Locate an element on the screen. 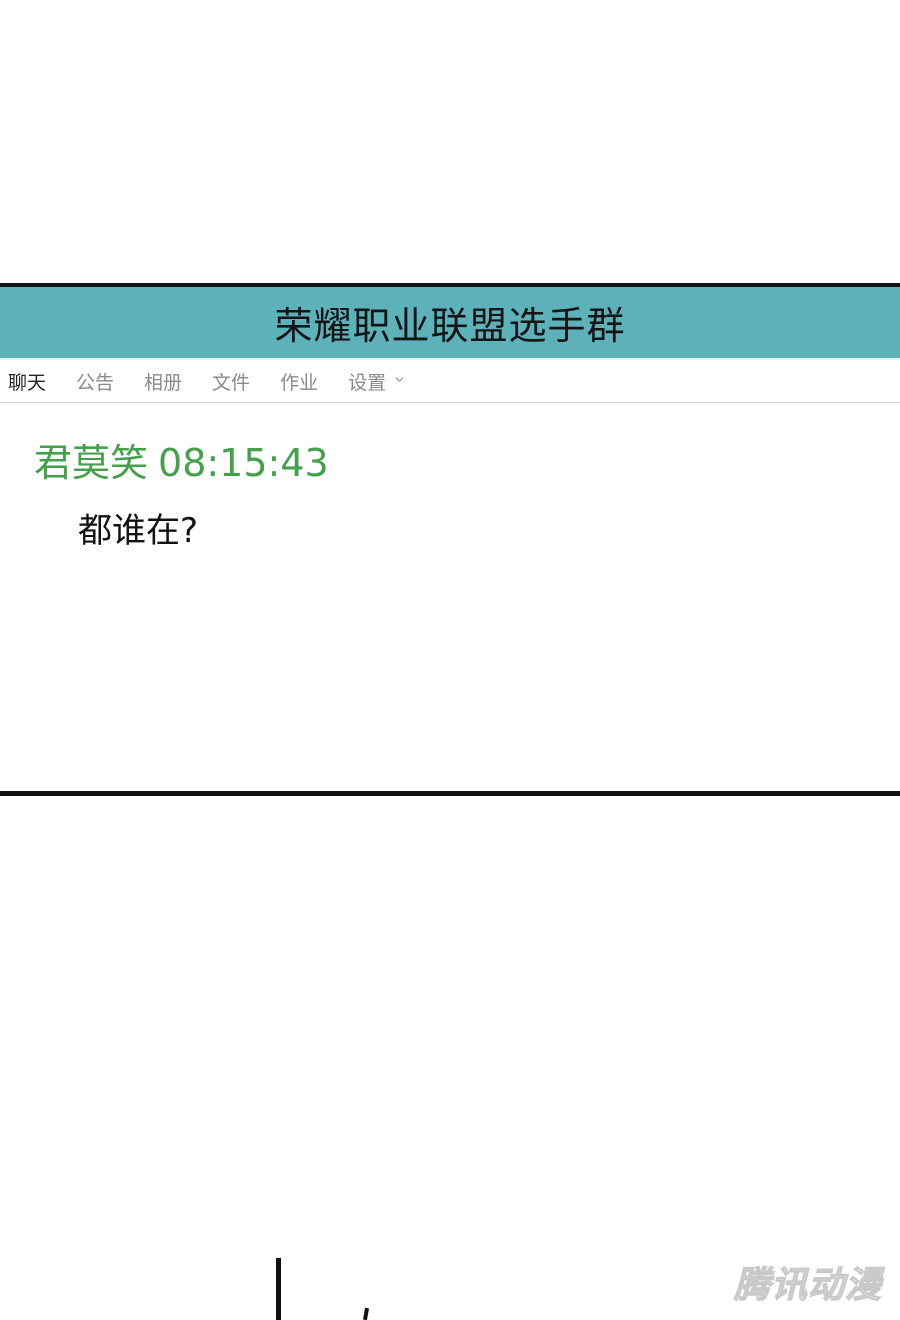  tab-settings: 设置 is located at coordinates (376, 381).